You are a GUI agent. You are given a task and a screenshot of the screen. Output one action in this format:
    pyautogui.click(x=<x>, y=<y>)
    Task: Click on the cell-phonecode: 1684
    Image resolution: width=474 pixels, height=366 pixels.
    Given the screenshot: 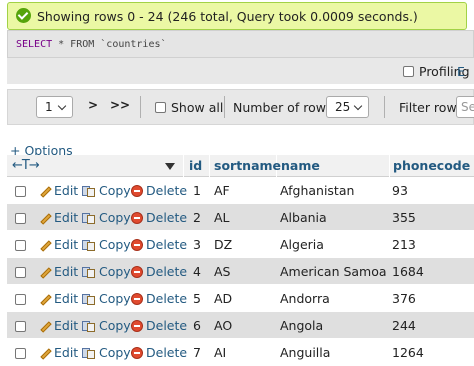 What is the action you would take?
    pyautogui.click(x=408, y=271)
    